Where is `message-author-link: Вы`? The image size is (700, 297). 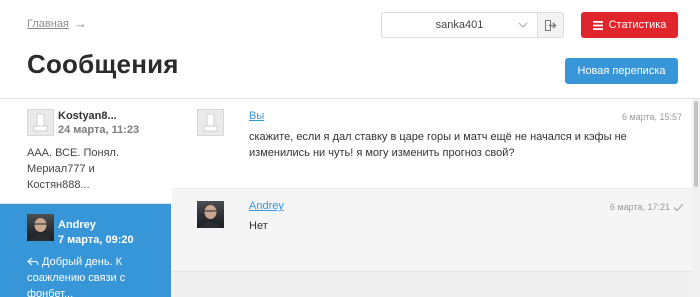 message-author-link: Вы is located at coordinates (256, 116).